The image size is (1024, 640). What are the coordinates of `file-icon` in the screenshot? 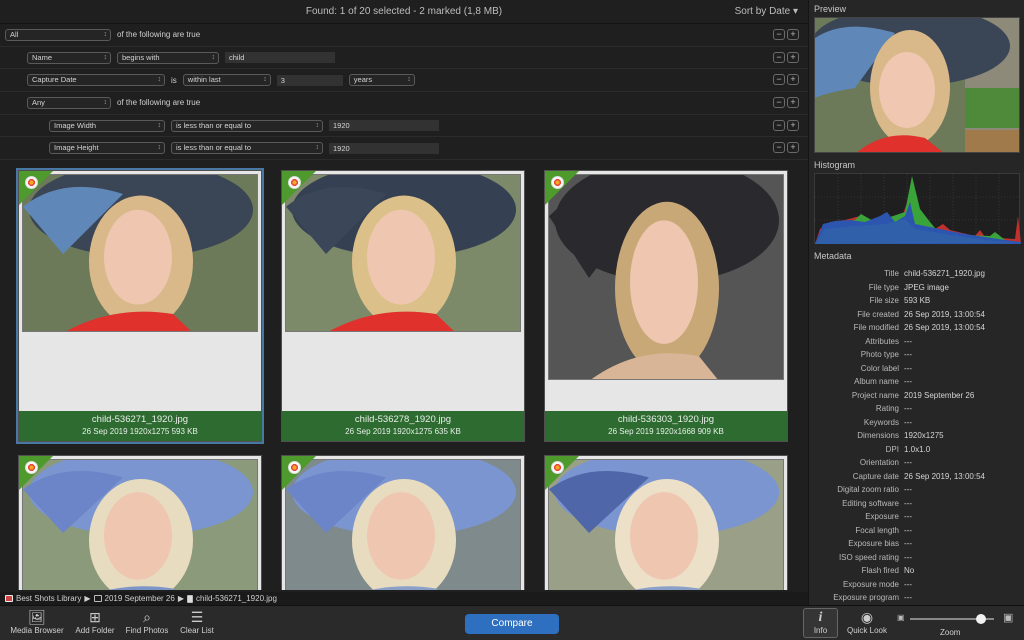 It's located at (189, 598).